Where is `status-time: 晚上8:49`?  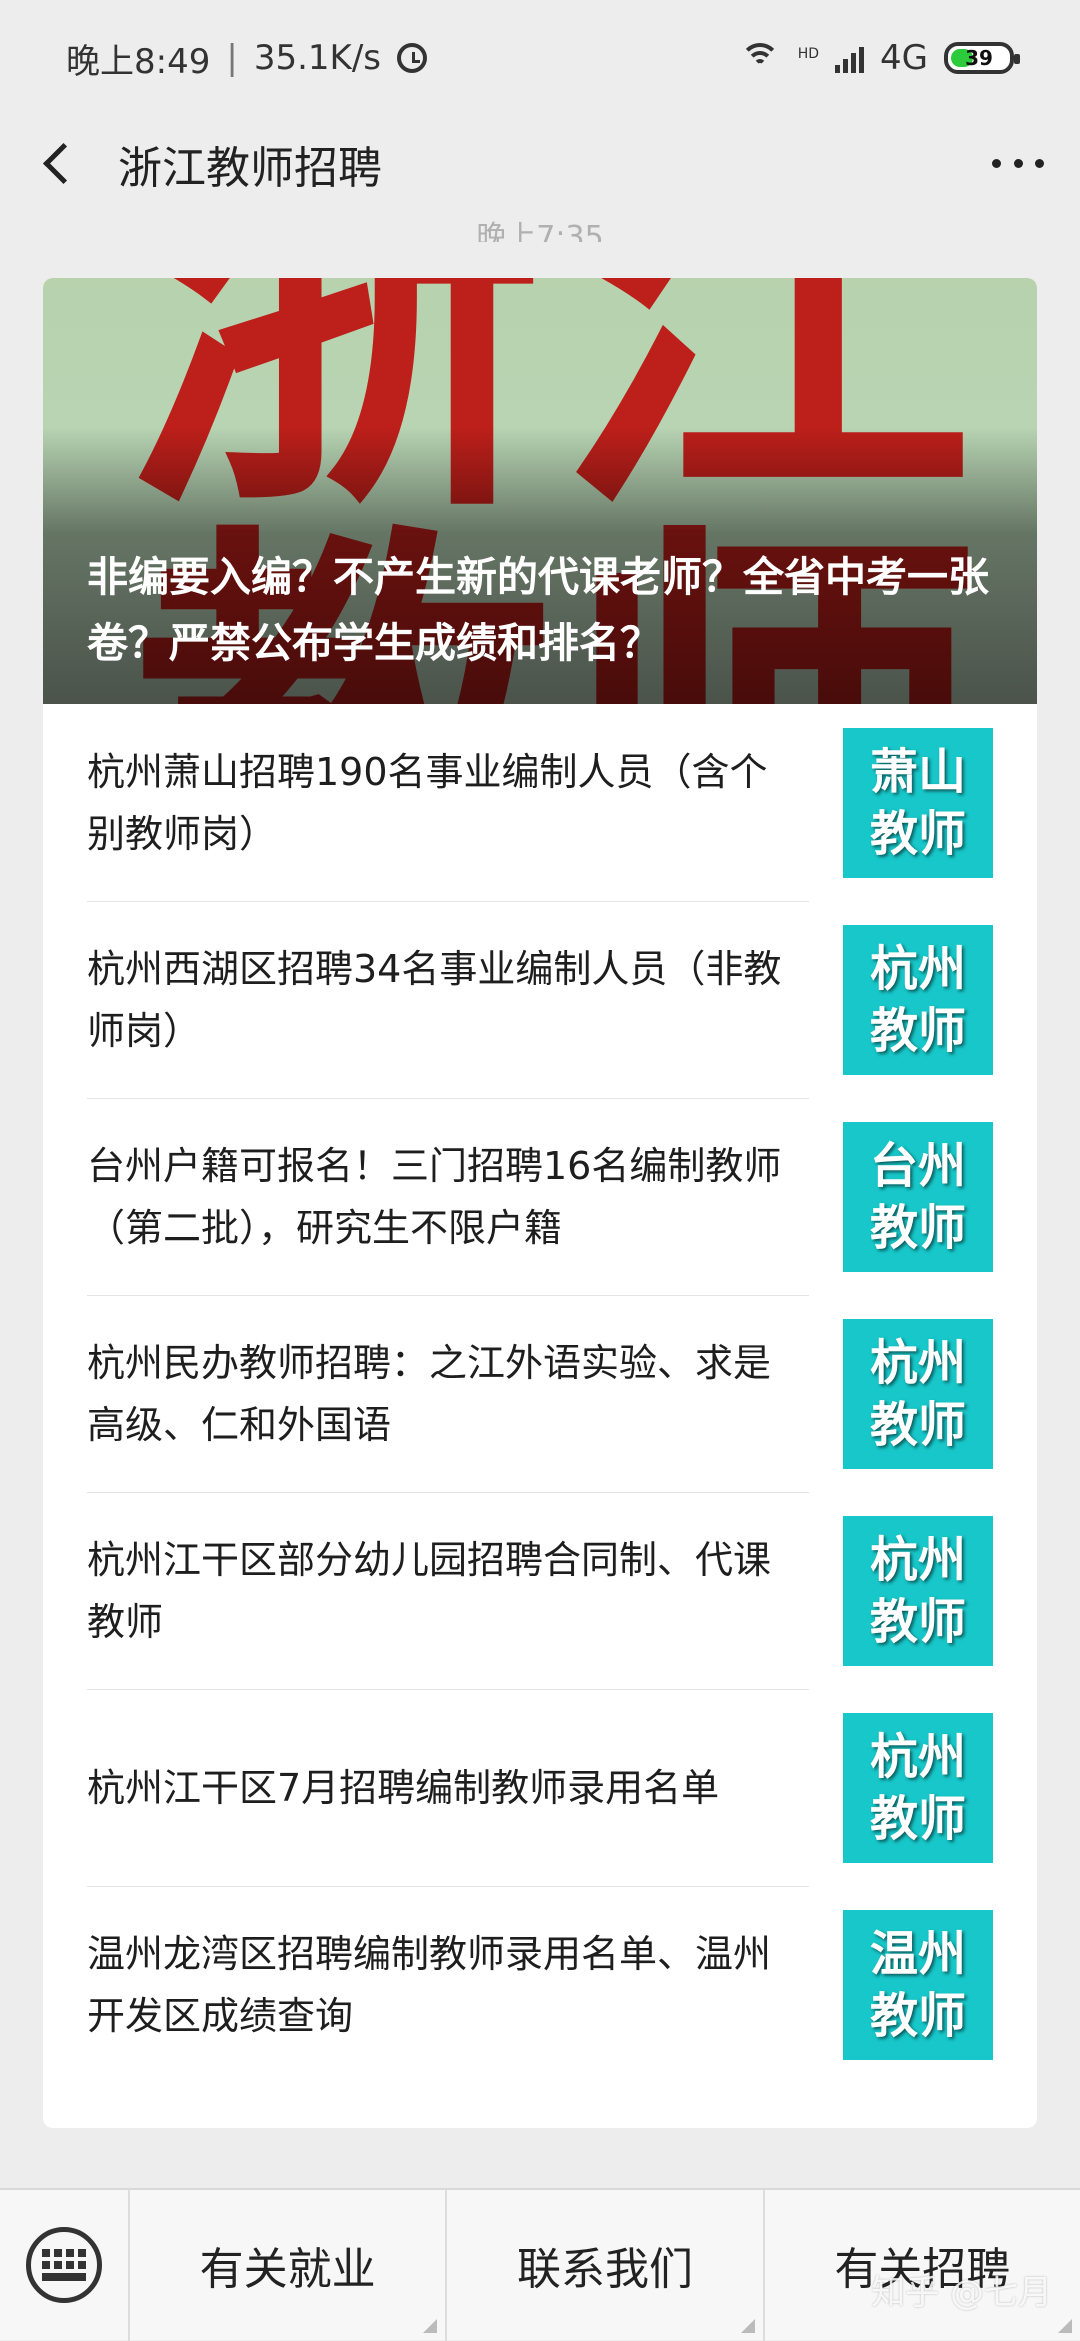 status-time: 晚上8:49 is located at coordinates (138, 61).